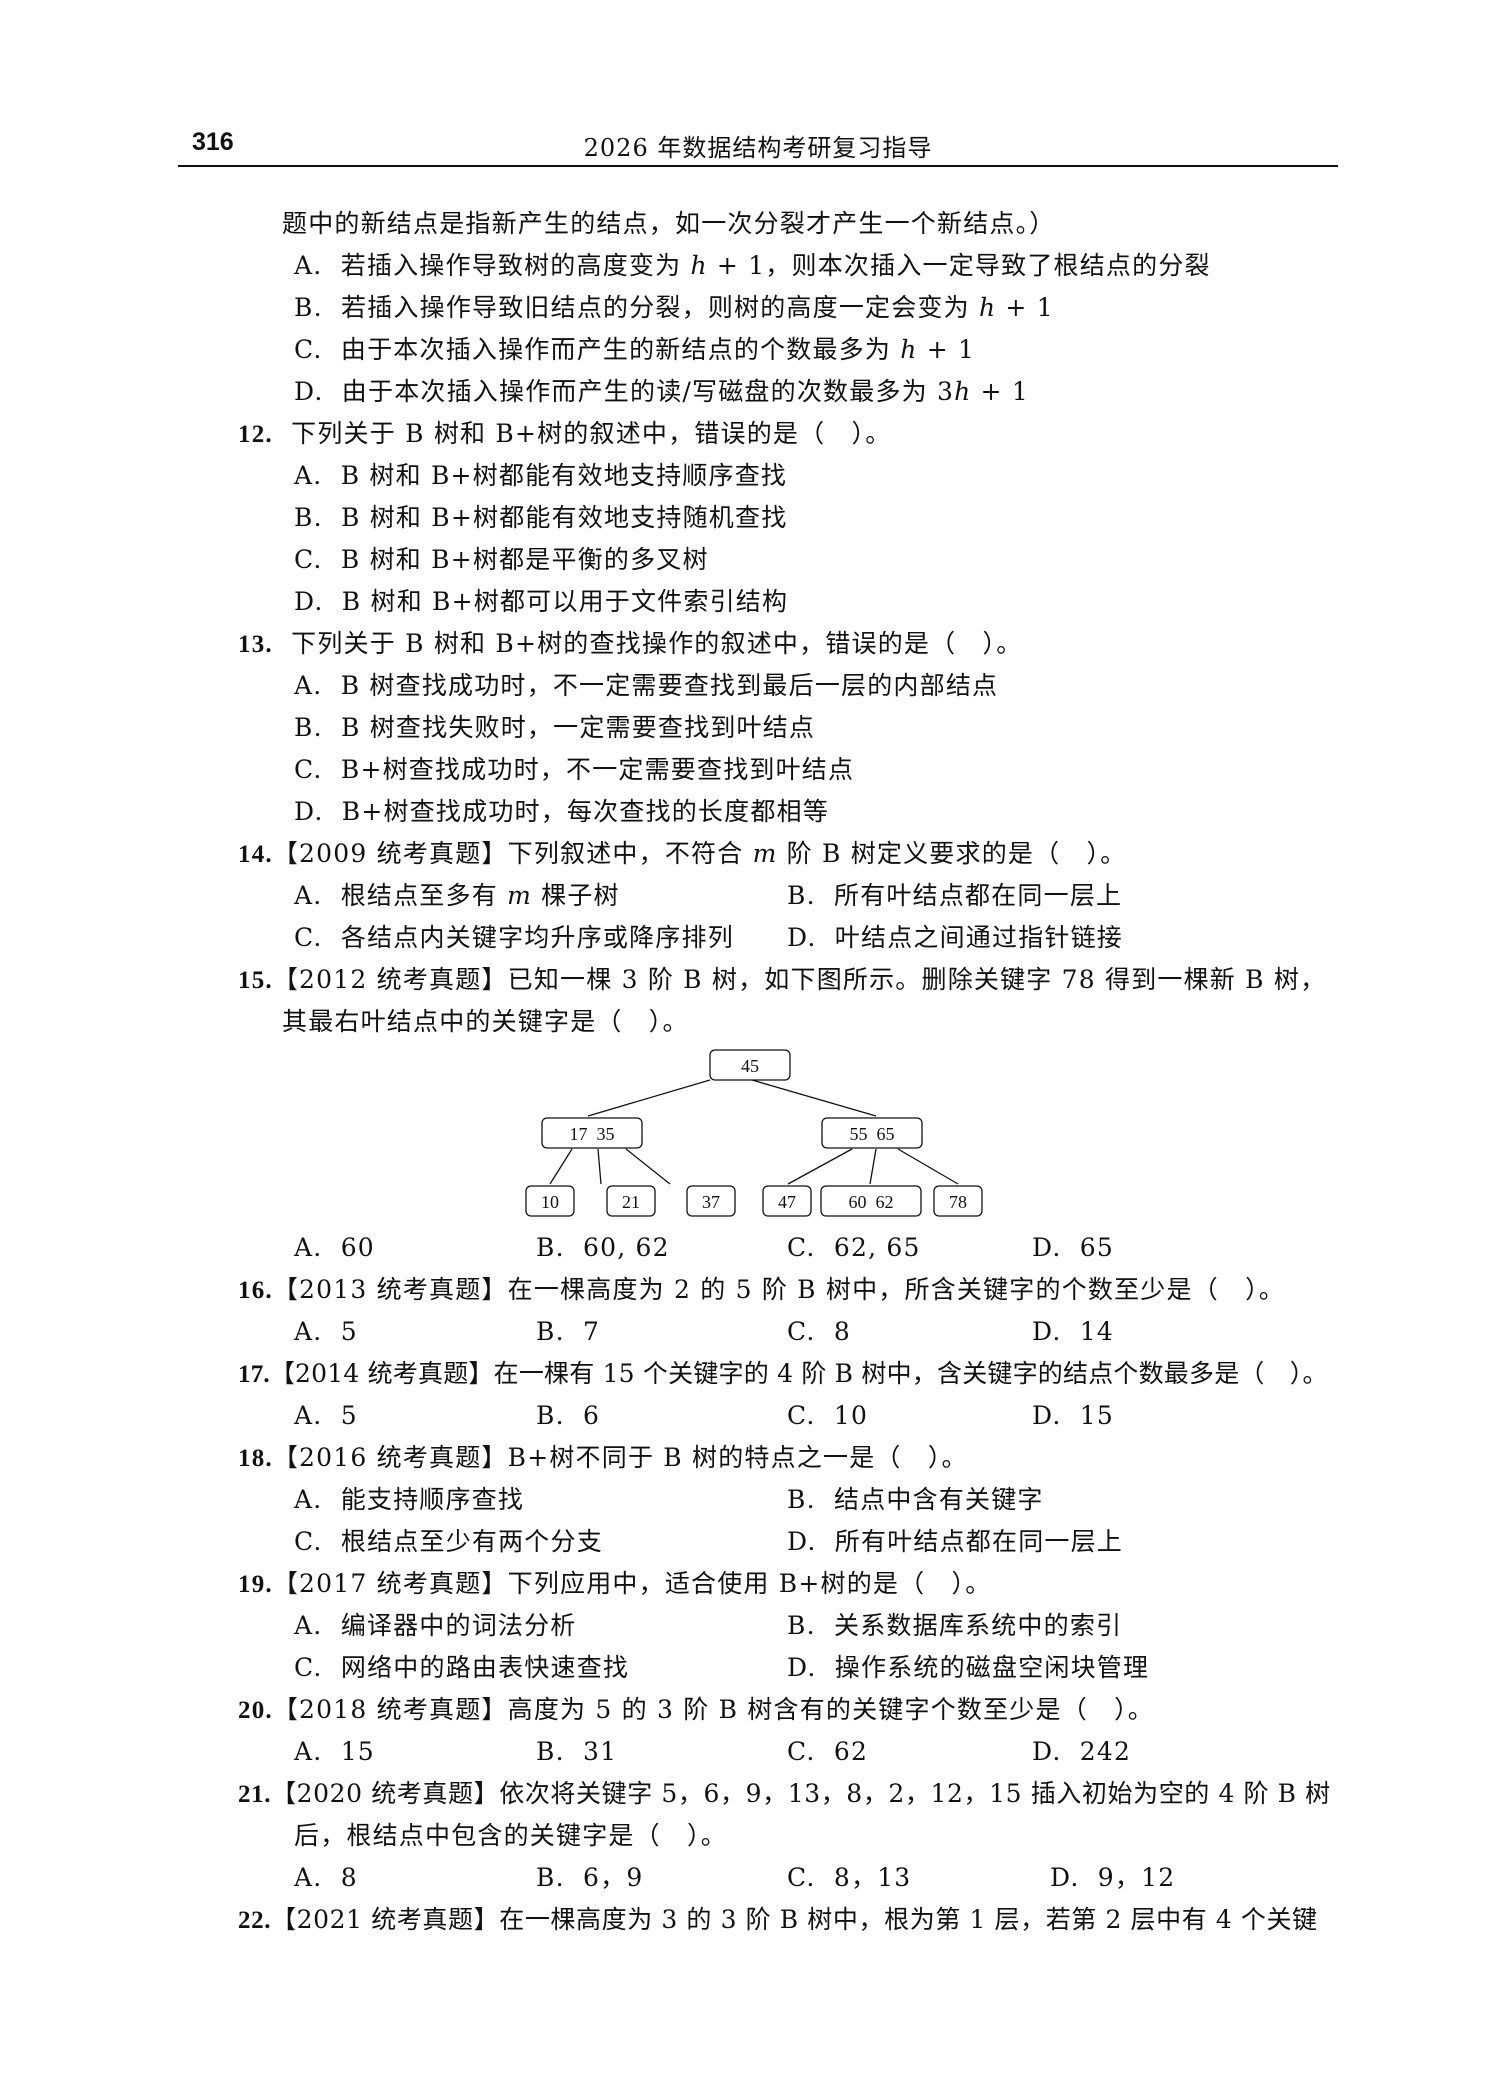  Describe the element at coordinates (603, 1457) in the screenshot. I see `q18-stem: 18.【2016 统考真题】B+树不同于 B 树的特点之一是（ ）。` at that location.